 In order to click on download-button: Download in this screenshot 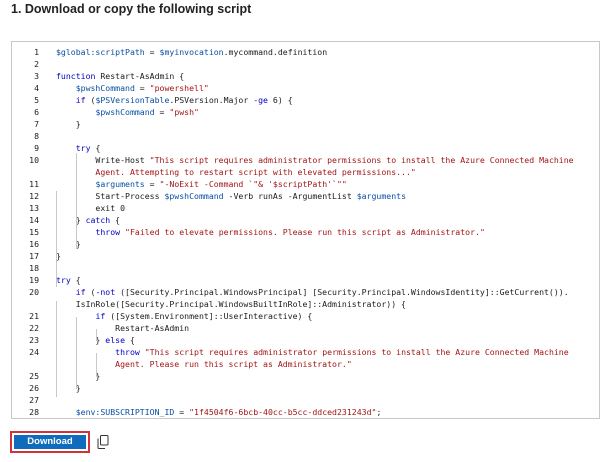, I will do `click(50, 442)`.